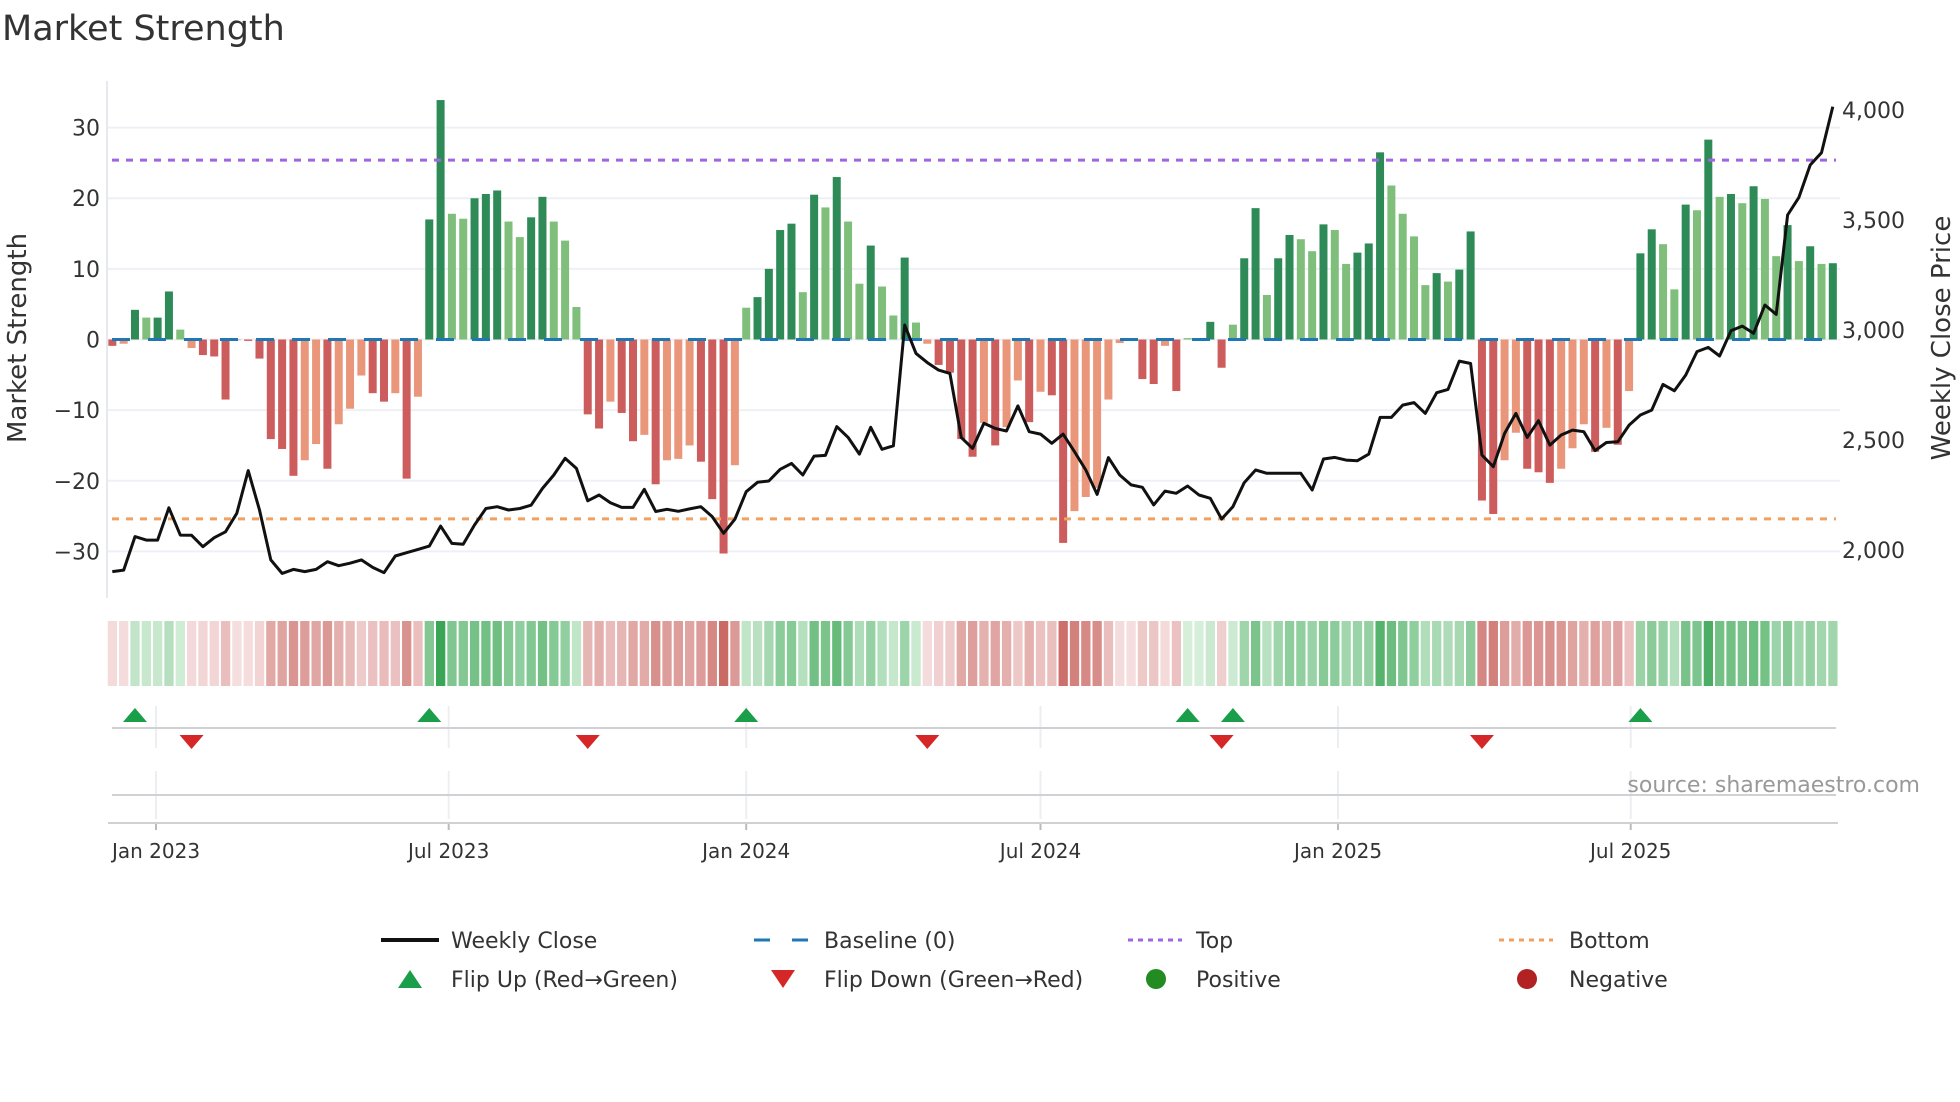  What do you see at coordinates (564, 980) in the screenshot?
I see `legend-label: Flip Up (Red→Green)` at bounding box center [564, 980].